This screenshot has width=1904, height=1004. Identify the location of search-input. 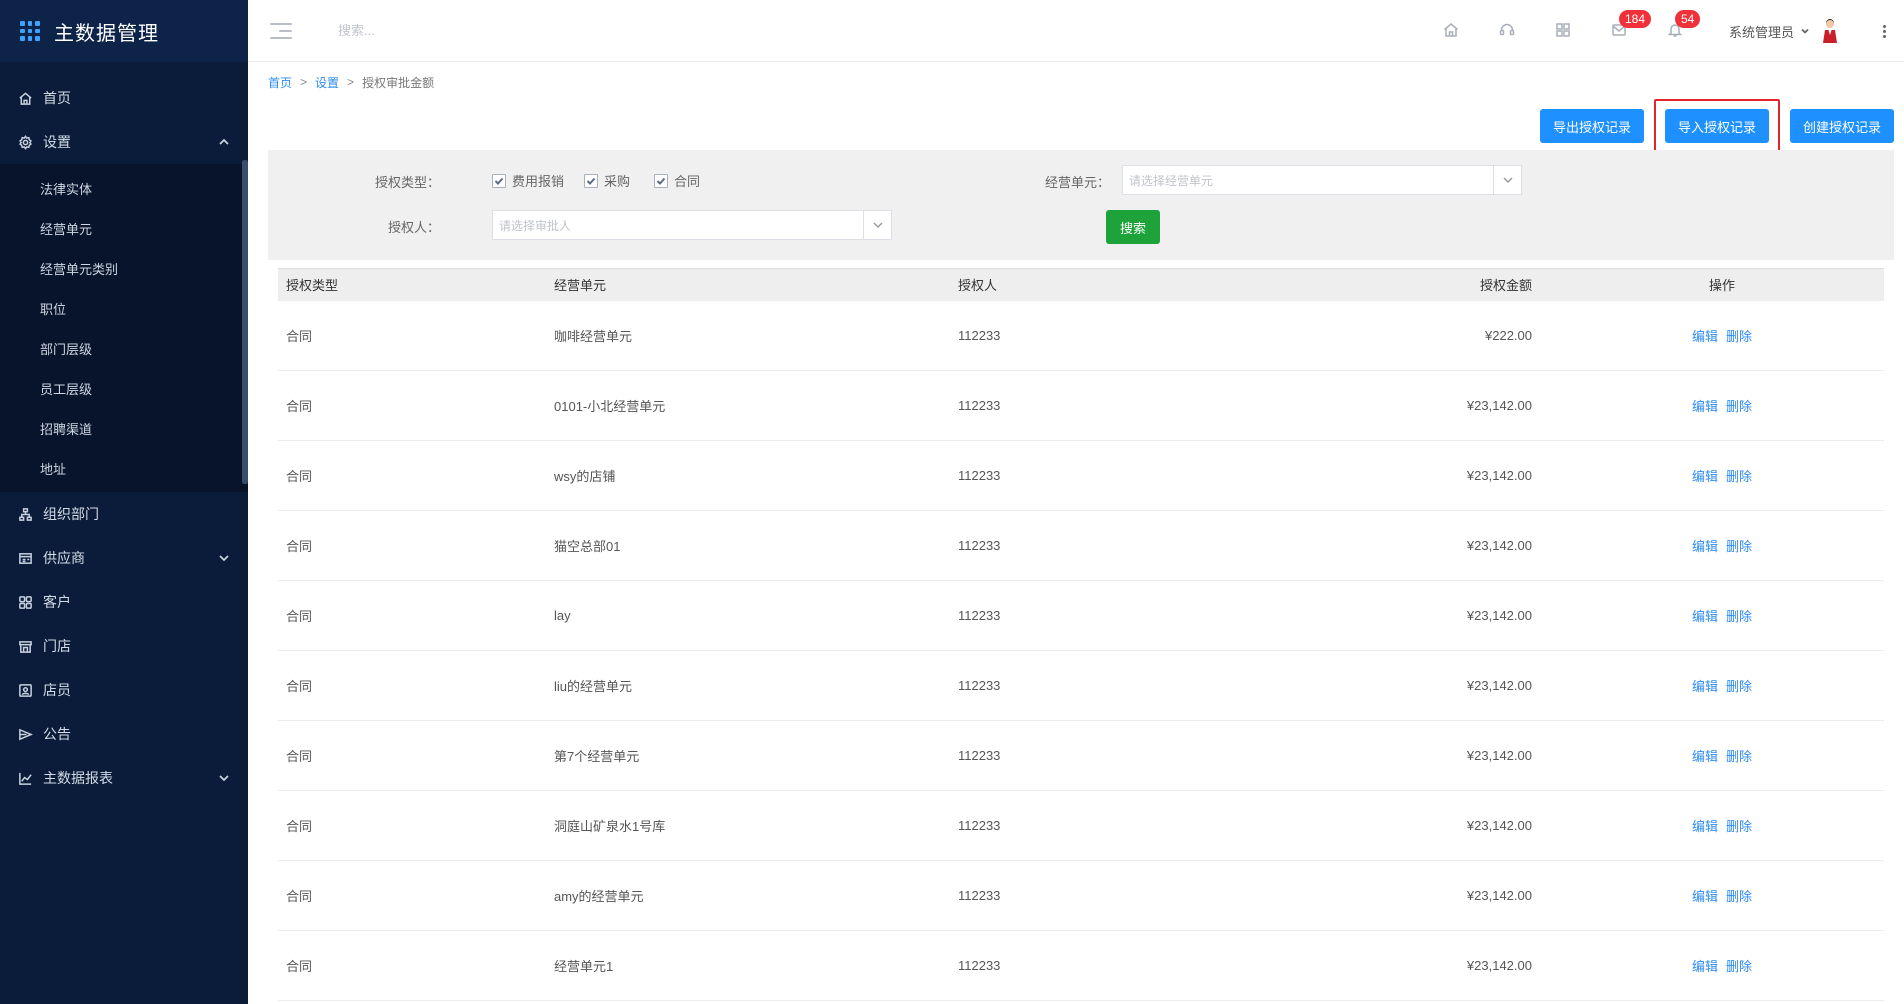
(488, 30).